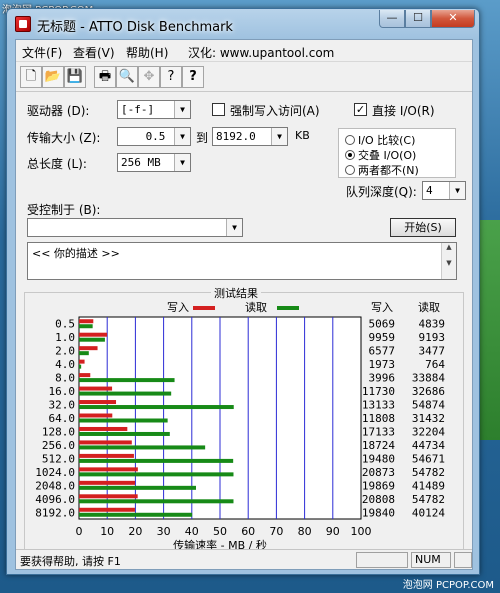 Image resolution: width=500 pixels, height=593 pixels. What do you see at coordinates (149, 77) in the screenshot?
I see `move-icon: ✥` at bounding box center [149, 77].